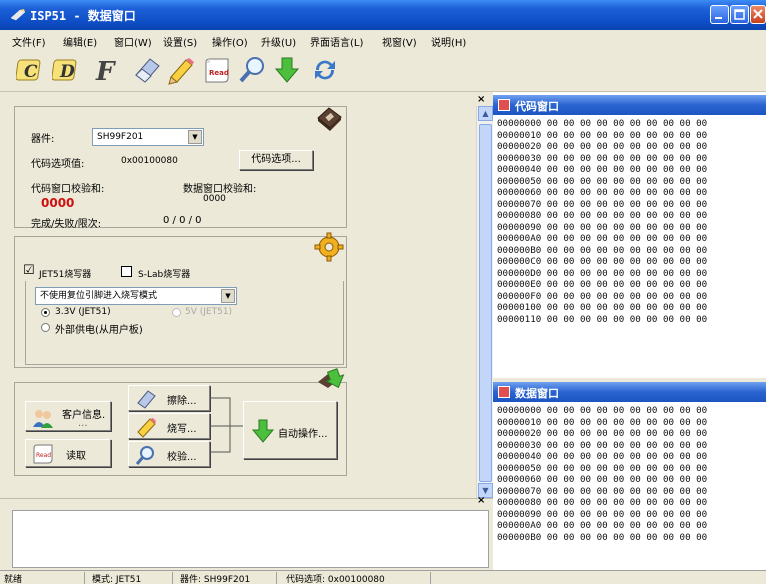 Image resolution: width=766 pixels, height=584 pixels. What do you see at coordinates (45, 327) in the screenshot?
I see `ext-power-radio` at bounding box center [45, 327].